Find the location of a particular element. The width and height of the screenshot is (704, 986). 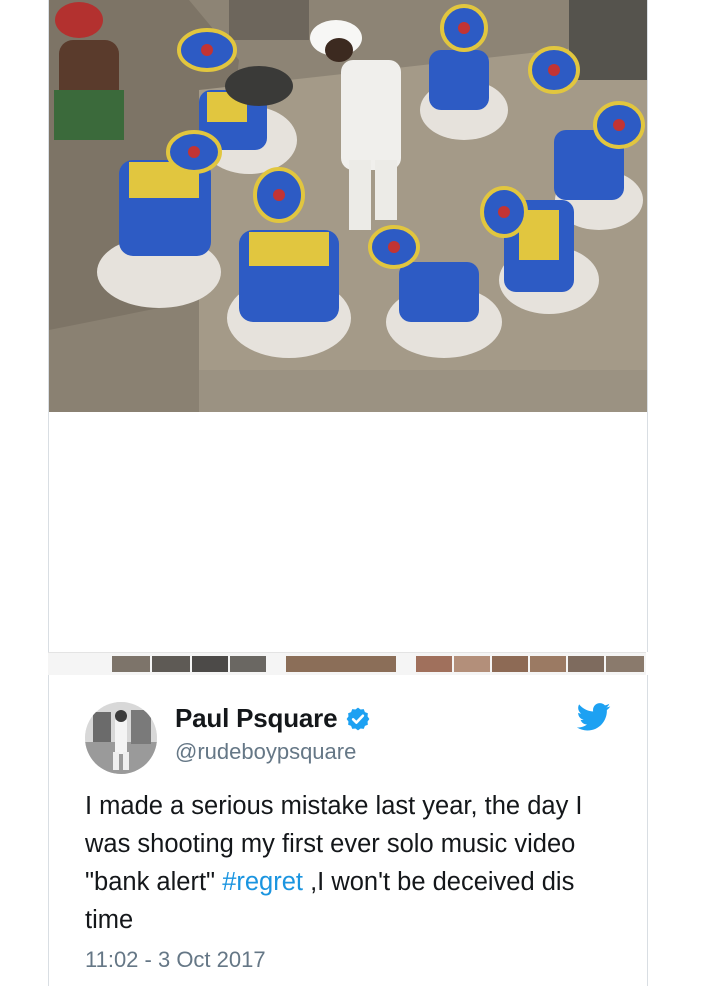

avatar is located at coordinates (121, 738).